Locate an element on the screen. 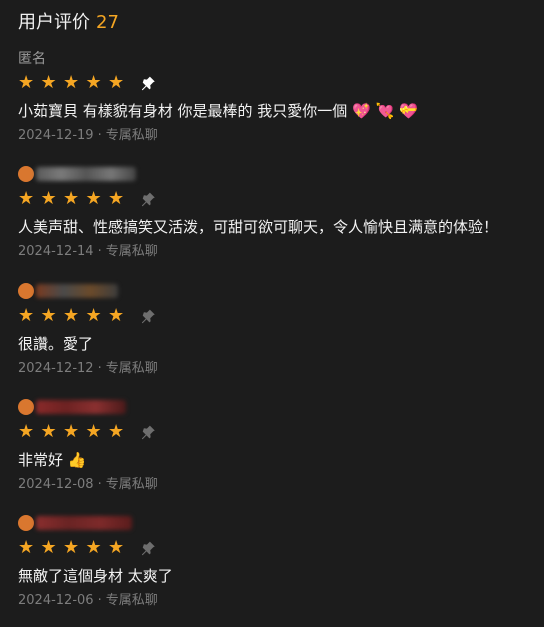  reviews-count: 27 is located at coordinates (107, 22).